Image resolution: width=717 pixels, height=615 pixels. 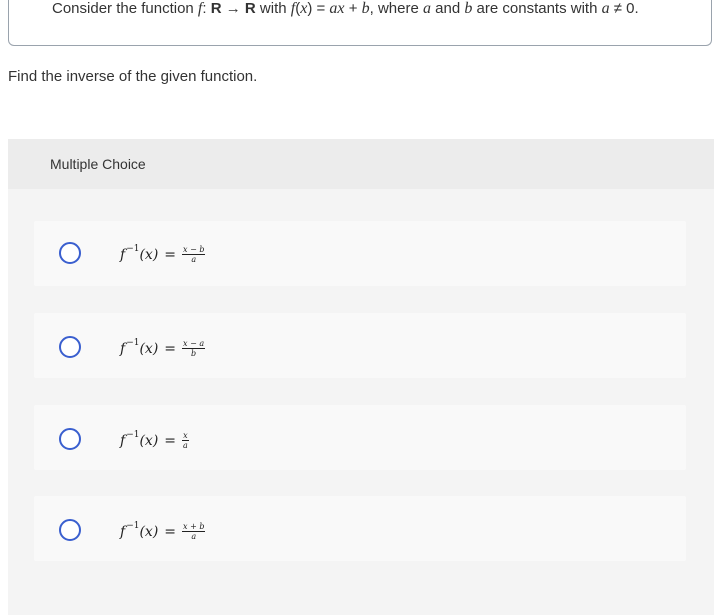 What do you see at coordinates (360, 437) in the screenshot?
I see `choice-option-3: f −1 (x) = x a` at bounding box center [360, 437].